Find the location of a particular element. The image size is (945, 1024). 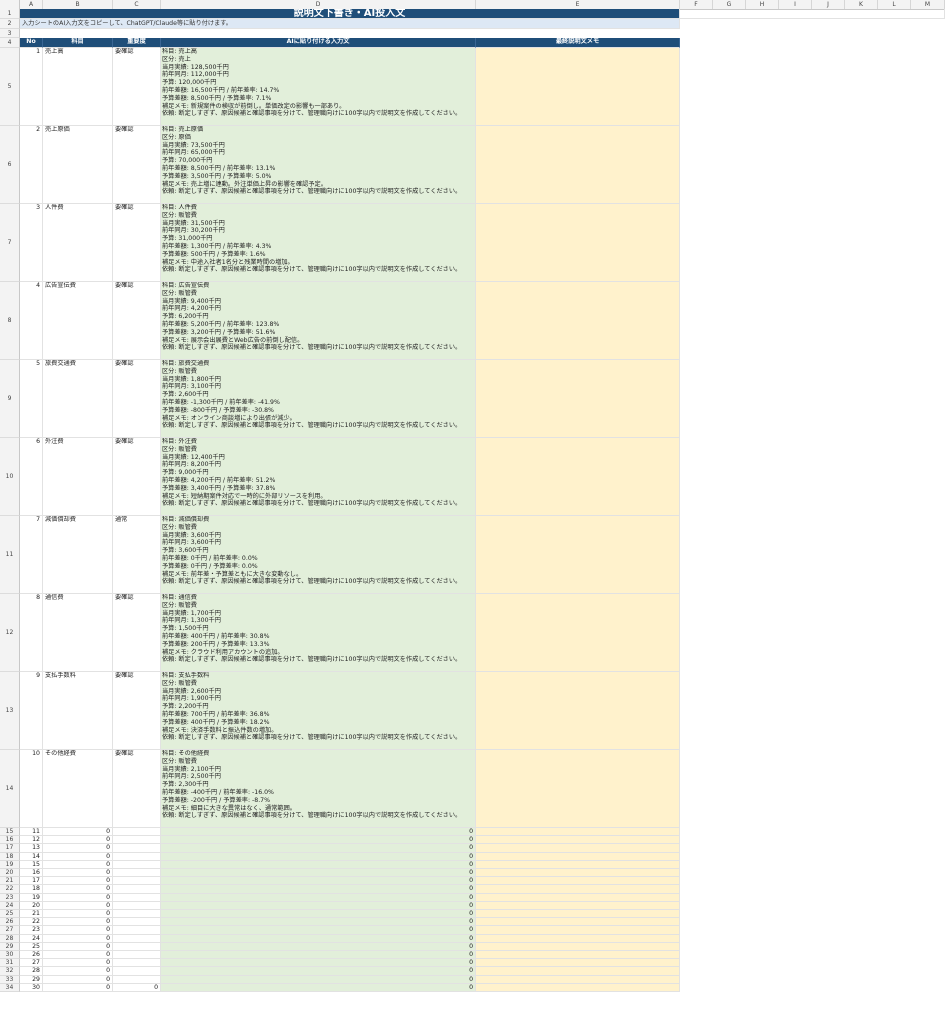

cell-item: その他経費 is located at coordinates (78, 789).